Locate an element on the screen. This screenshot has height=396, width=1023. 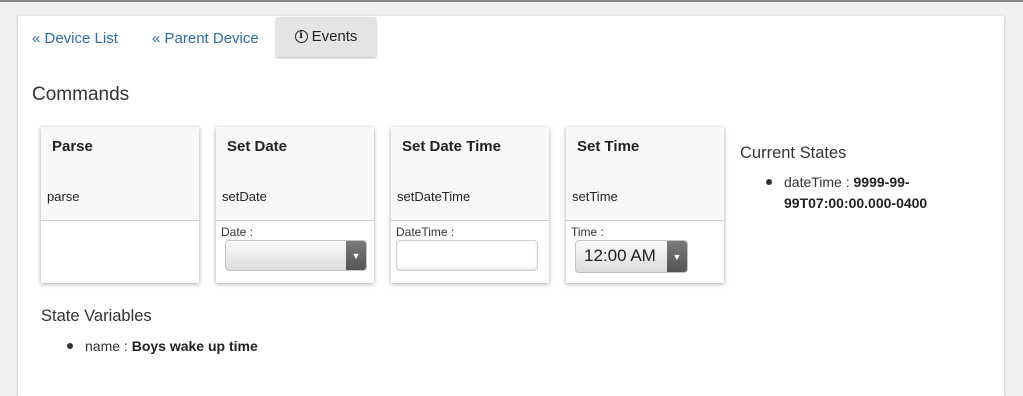
time-label: Time : is located at coordinates (587, 232).